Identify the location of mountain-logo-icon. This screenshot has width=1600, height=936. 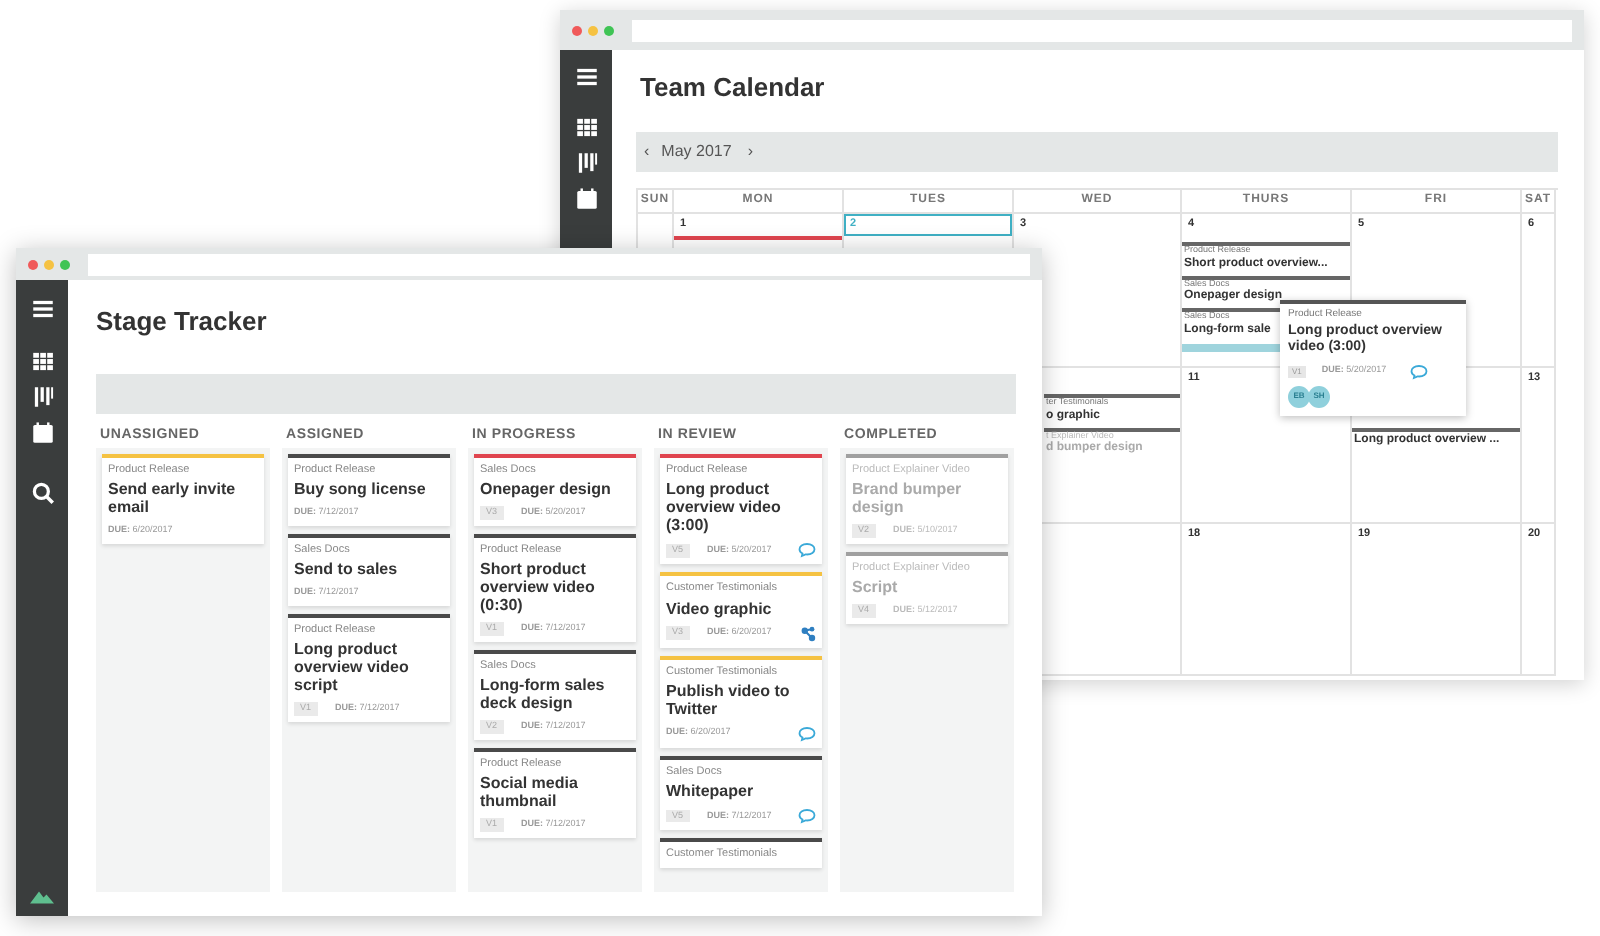
(42, 896).